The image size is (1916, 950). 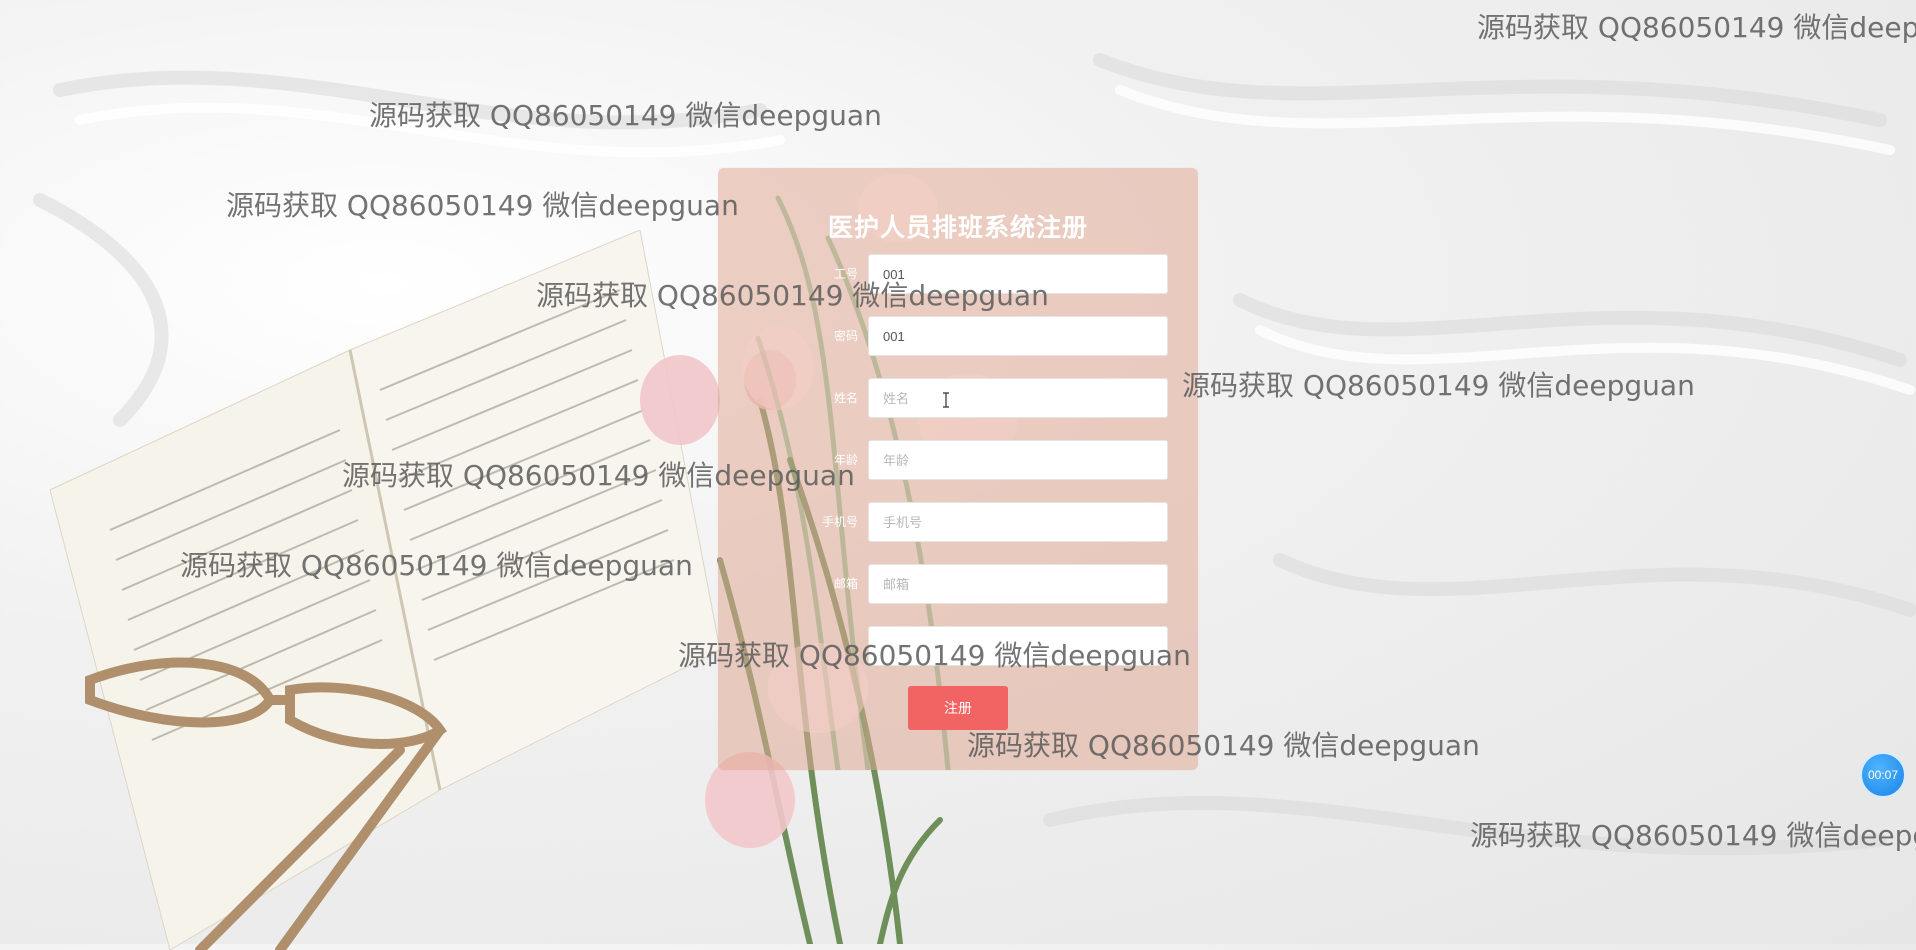 I want to click on age-label: 年龄, so click(x=845, y=460).